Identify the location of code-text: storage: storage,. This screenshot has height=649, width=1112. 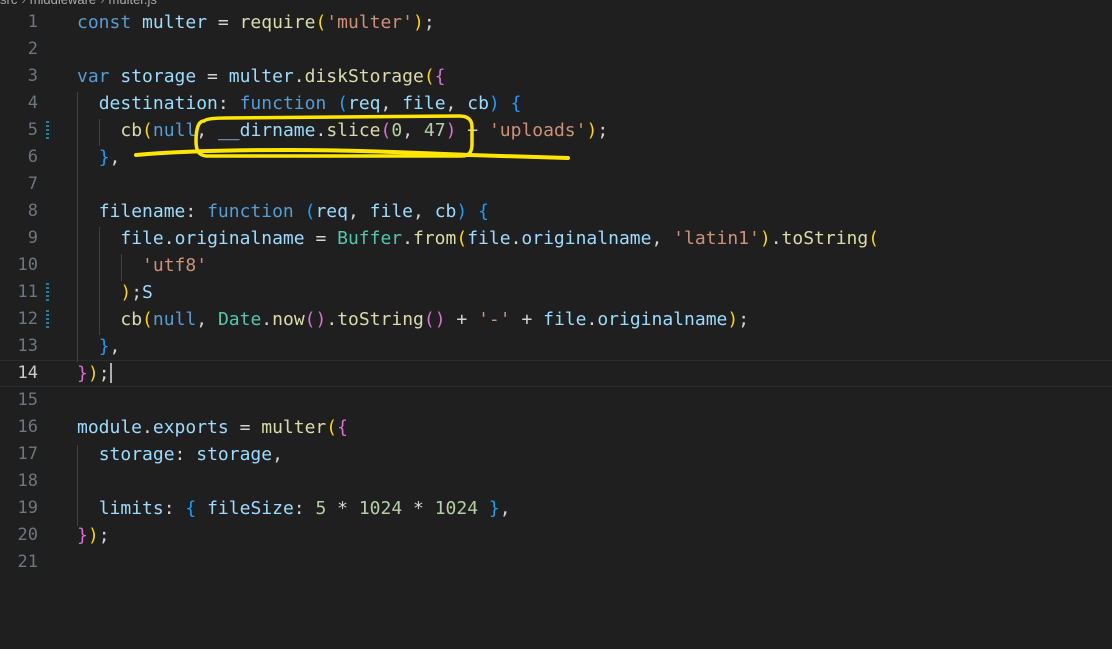
(180, 454).